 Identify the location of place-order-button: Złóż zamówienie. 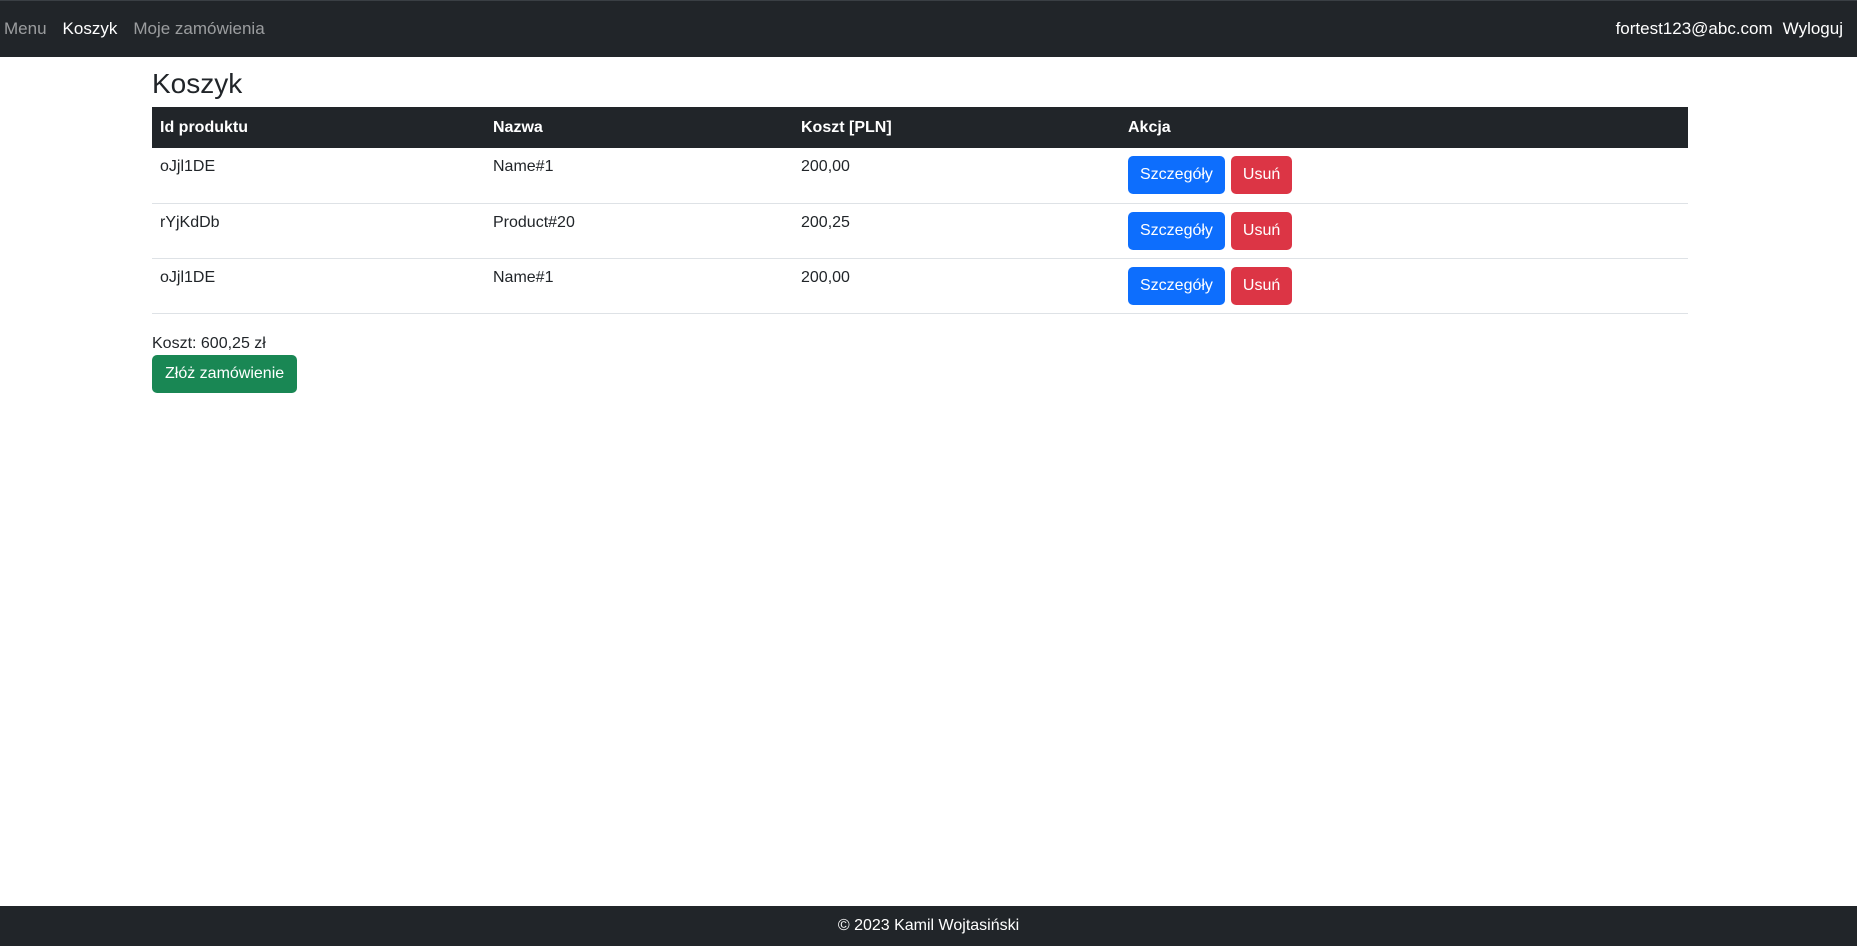
(225, 373).